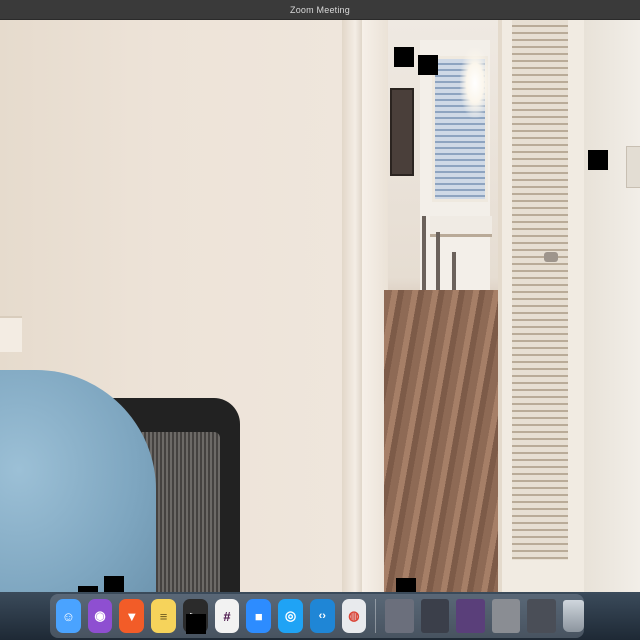  What do you see at coordinates (354, 616) in the screenshot?
I see `chrome-icon: ◍` at bounding box center [354, 616].